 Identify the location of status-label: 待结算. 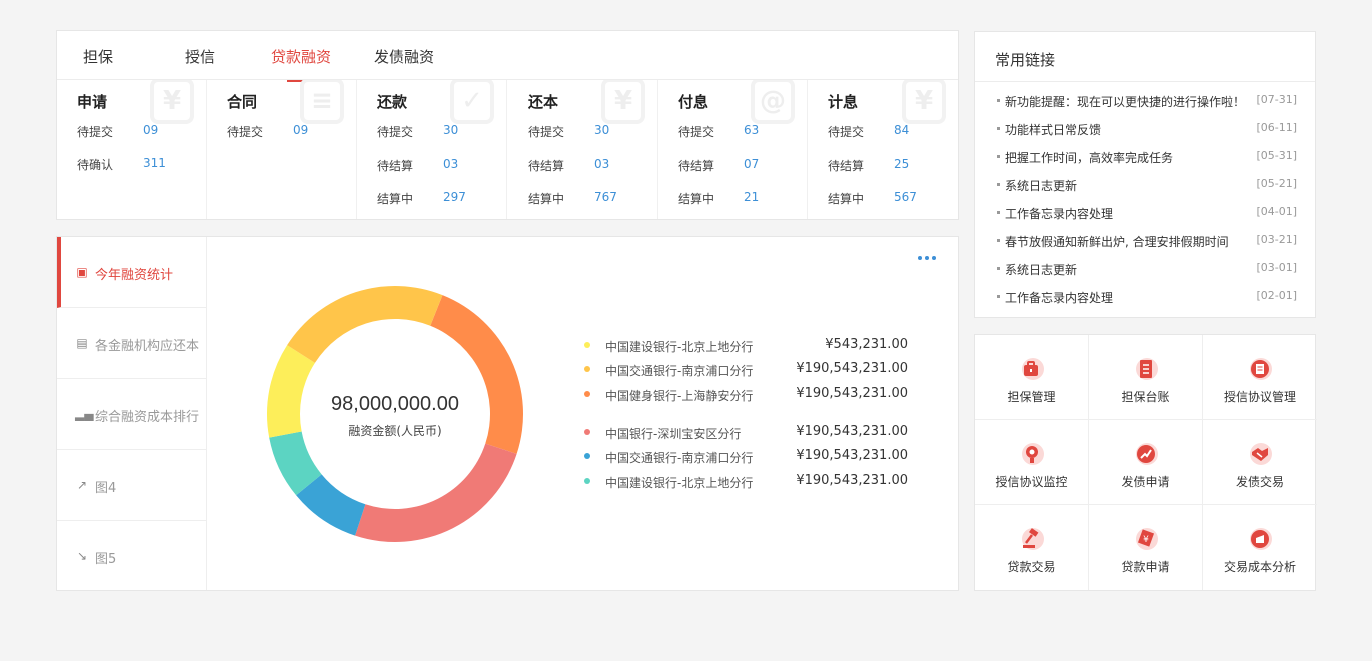
(546, 166).